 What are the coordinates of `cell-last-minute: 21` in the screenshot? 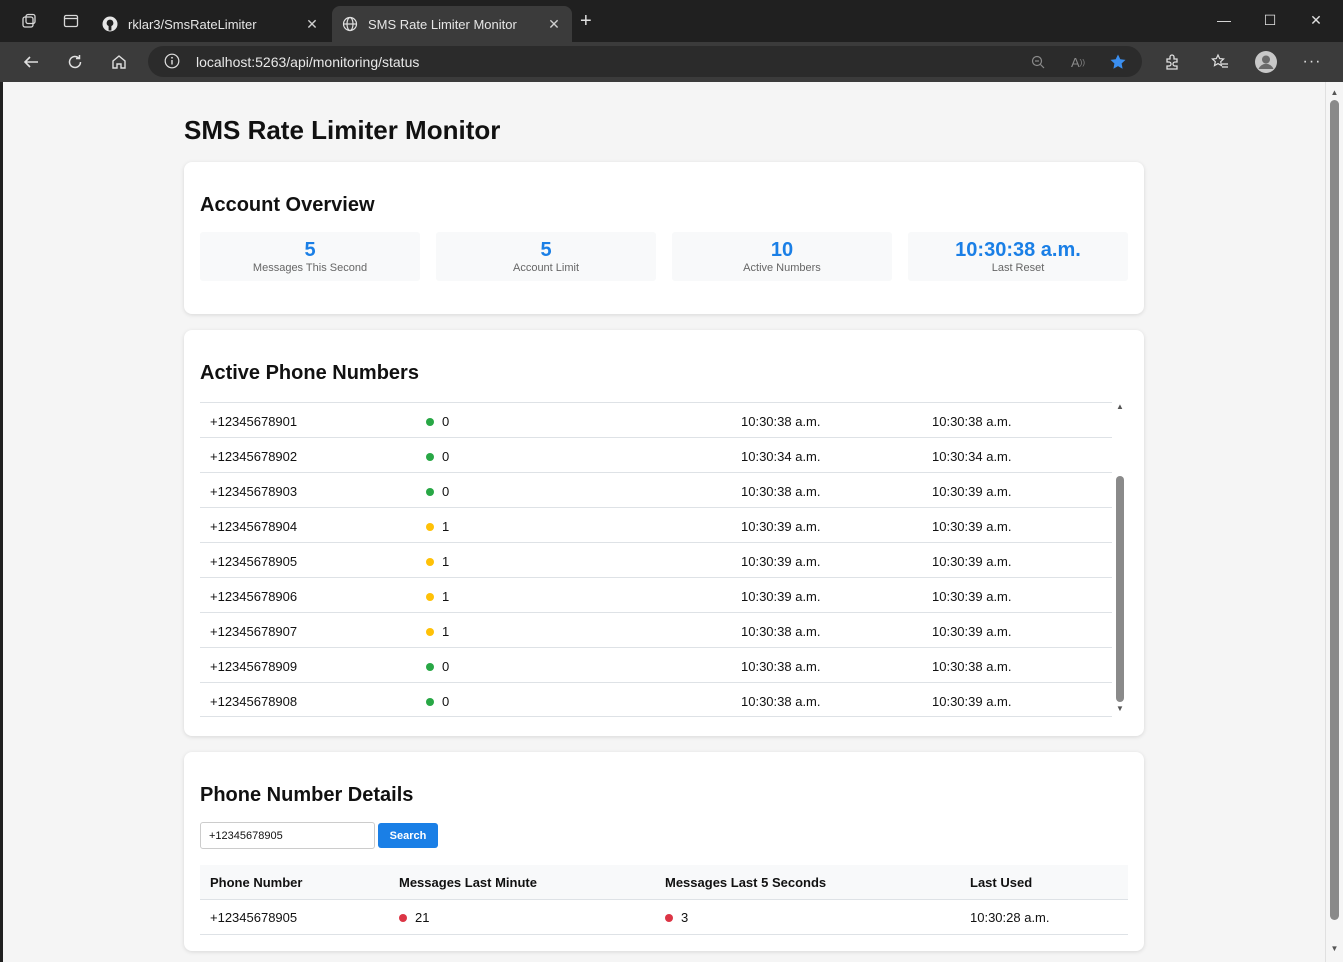 It's located at (414, 917).